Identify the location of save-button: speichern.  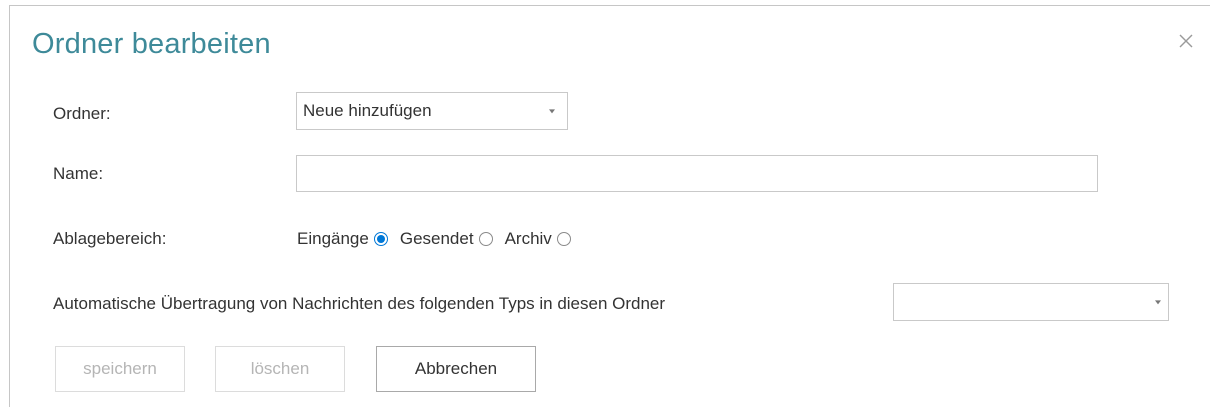
(120, 369).